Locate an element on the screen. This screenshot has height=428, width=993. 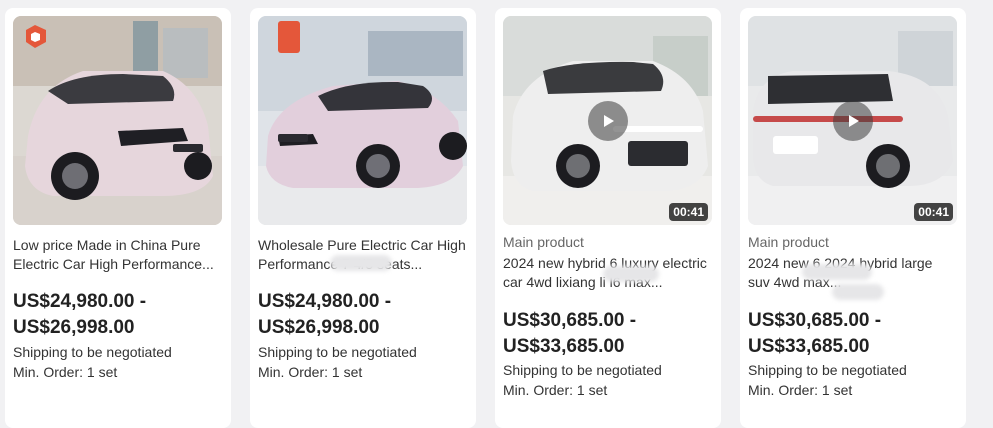
car-photo is located at coordinates (362, 120).